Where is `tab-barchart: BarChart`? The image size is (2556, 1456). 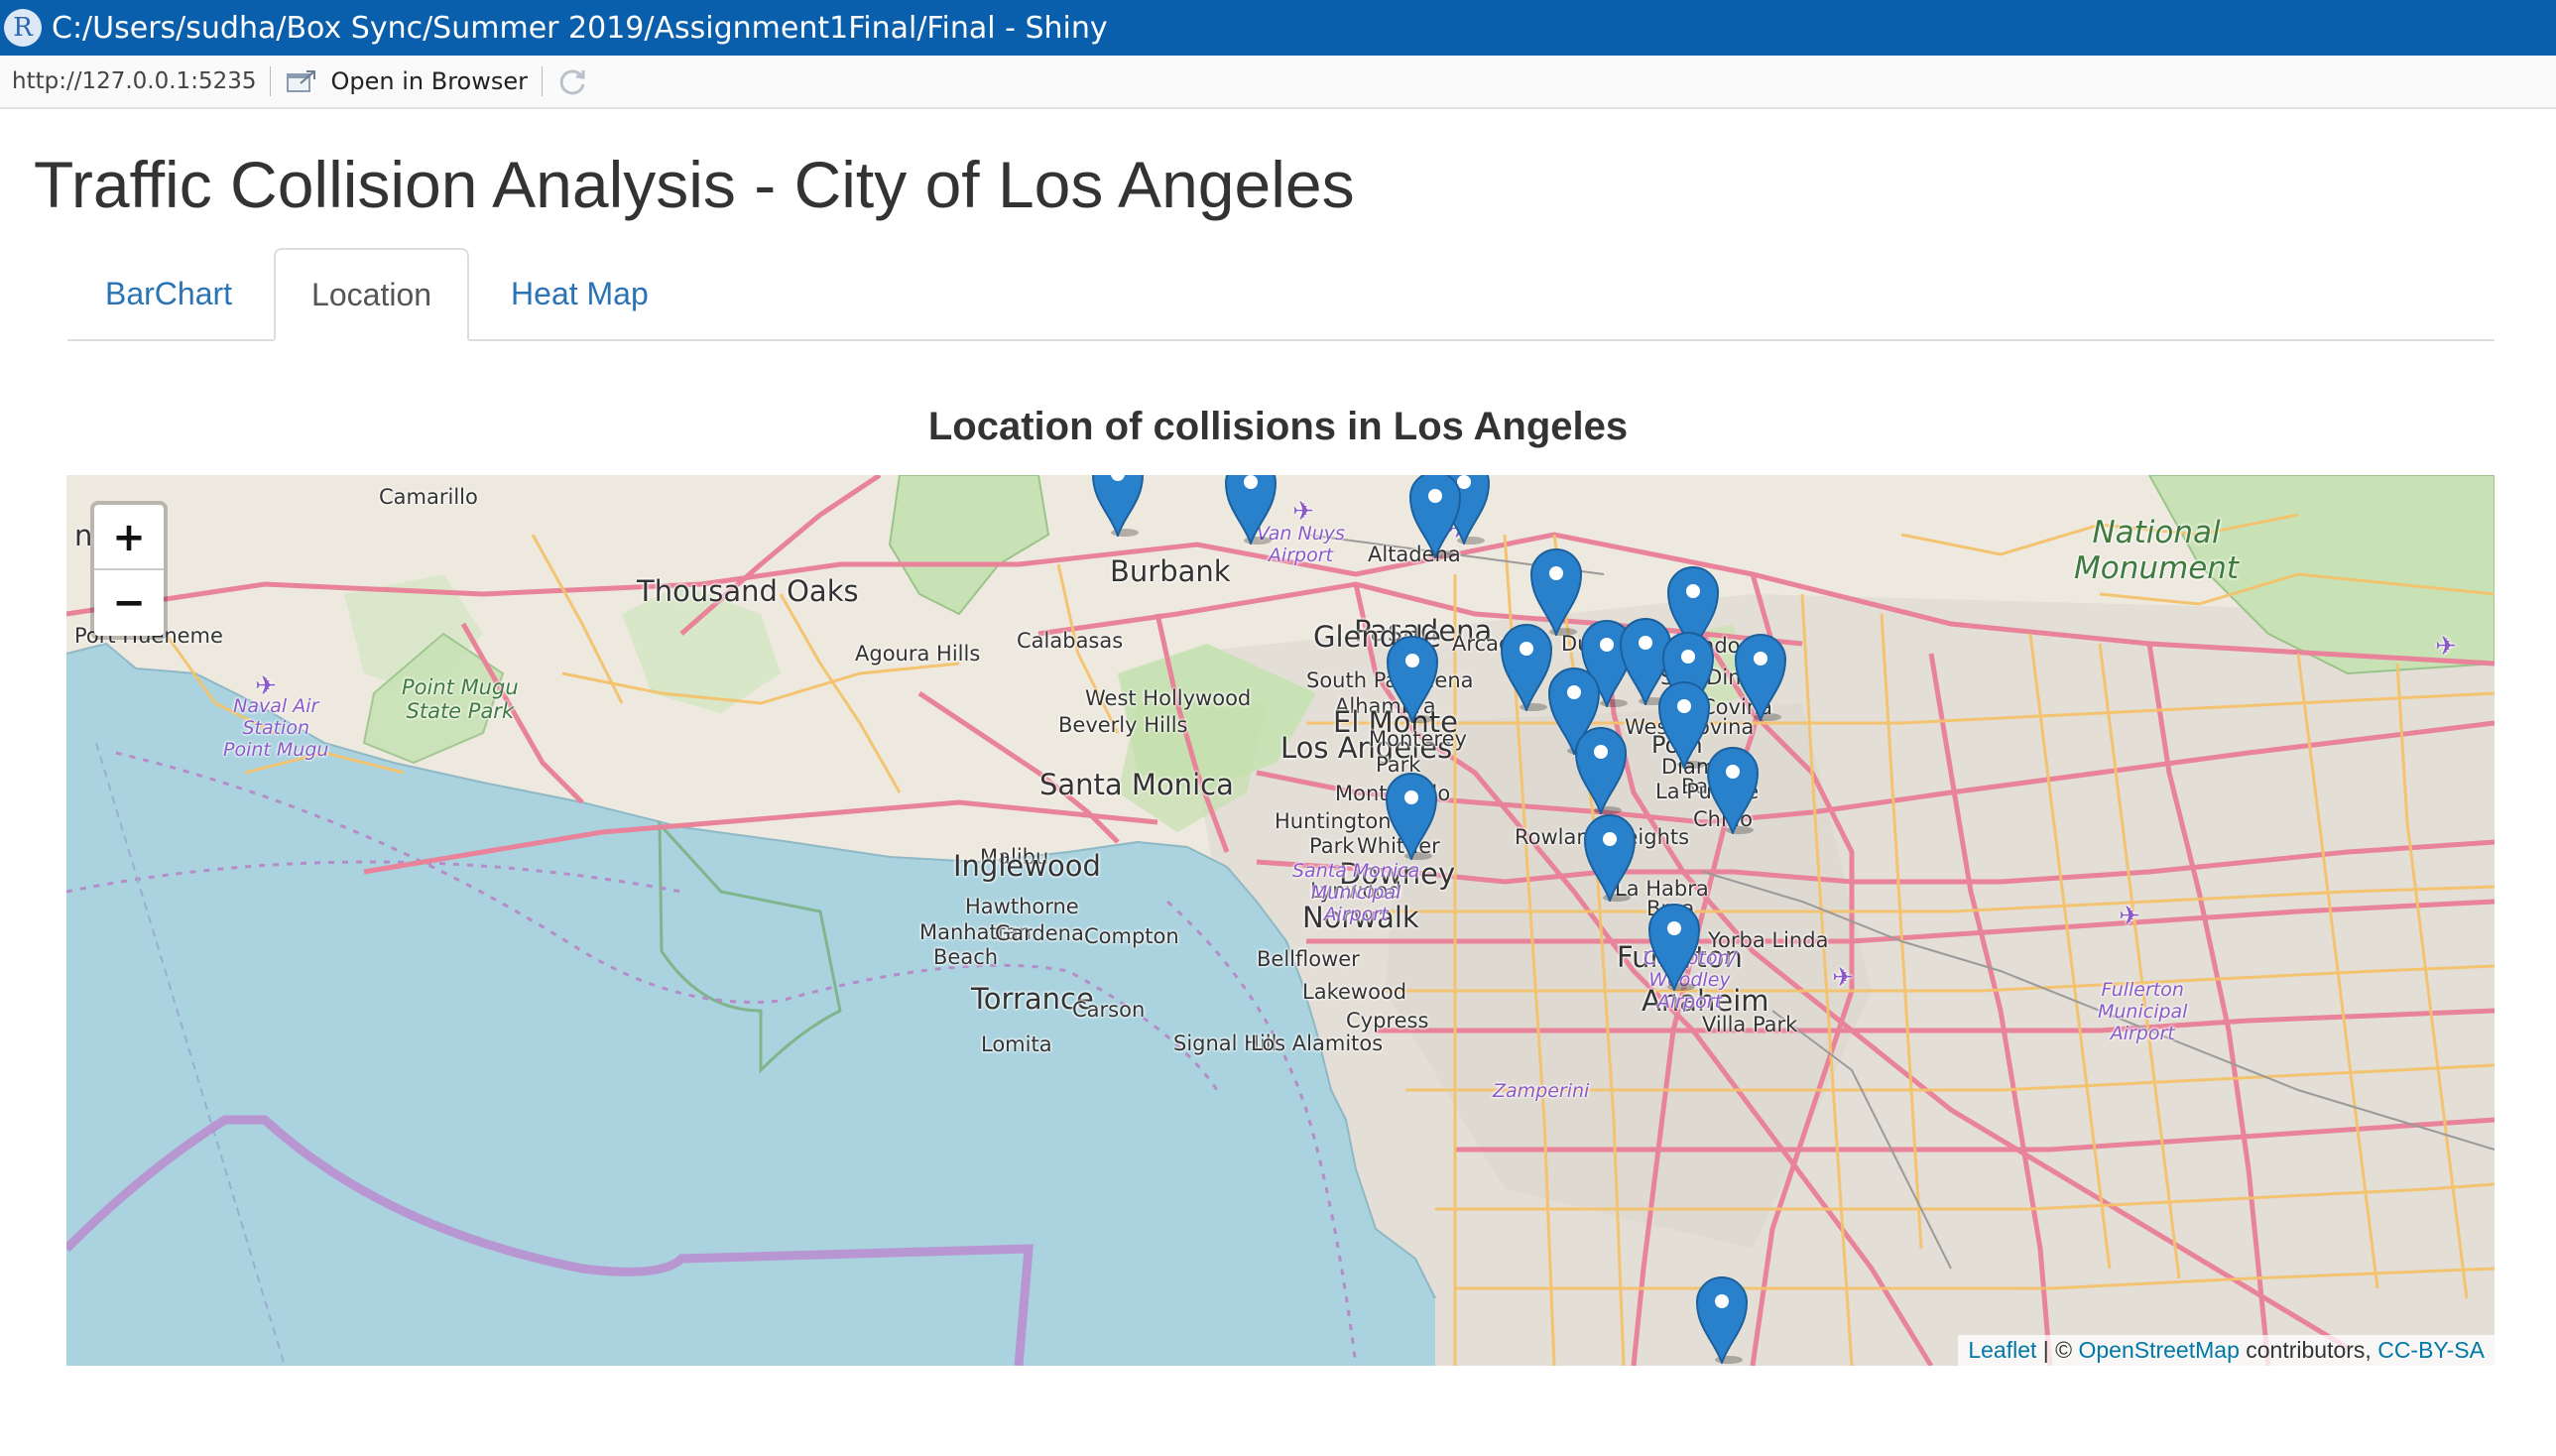
tab-barchart: BarChart is located at coordinates (168, 293).